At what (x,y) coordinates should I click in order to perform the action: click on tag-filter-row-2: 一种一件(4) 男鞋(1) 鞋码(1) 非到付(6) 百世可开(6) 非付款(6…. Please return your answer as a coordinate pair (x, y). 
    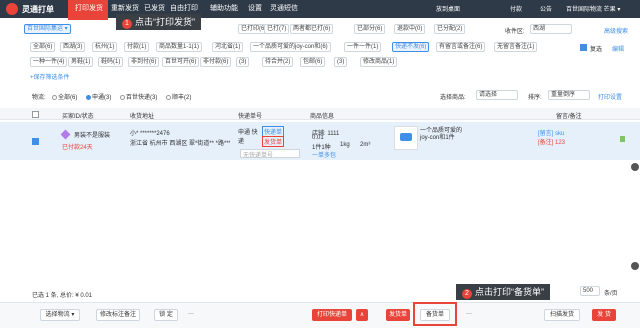
    Looking at the image, I should click on (320, 63).